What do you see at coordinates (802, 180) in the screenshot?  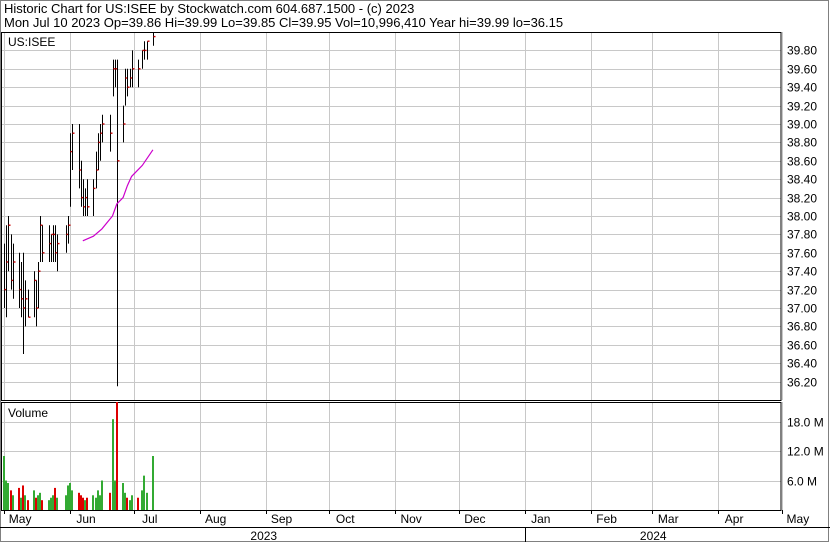 I see `price-y-tick-label: 38.40` at bounding box center [802, 180].